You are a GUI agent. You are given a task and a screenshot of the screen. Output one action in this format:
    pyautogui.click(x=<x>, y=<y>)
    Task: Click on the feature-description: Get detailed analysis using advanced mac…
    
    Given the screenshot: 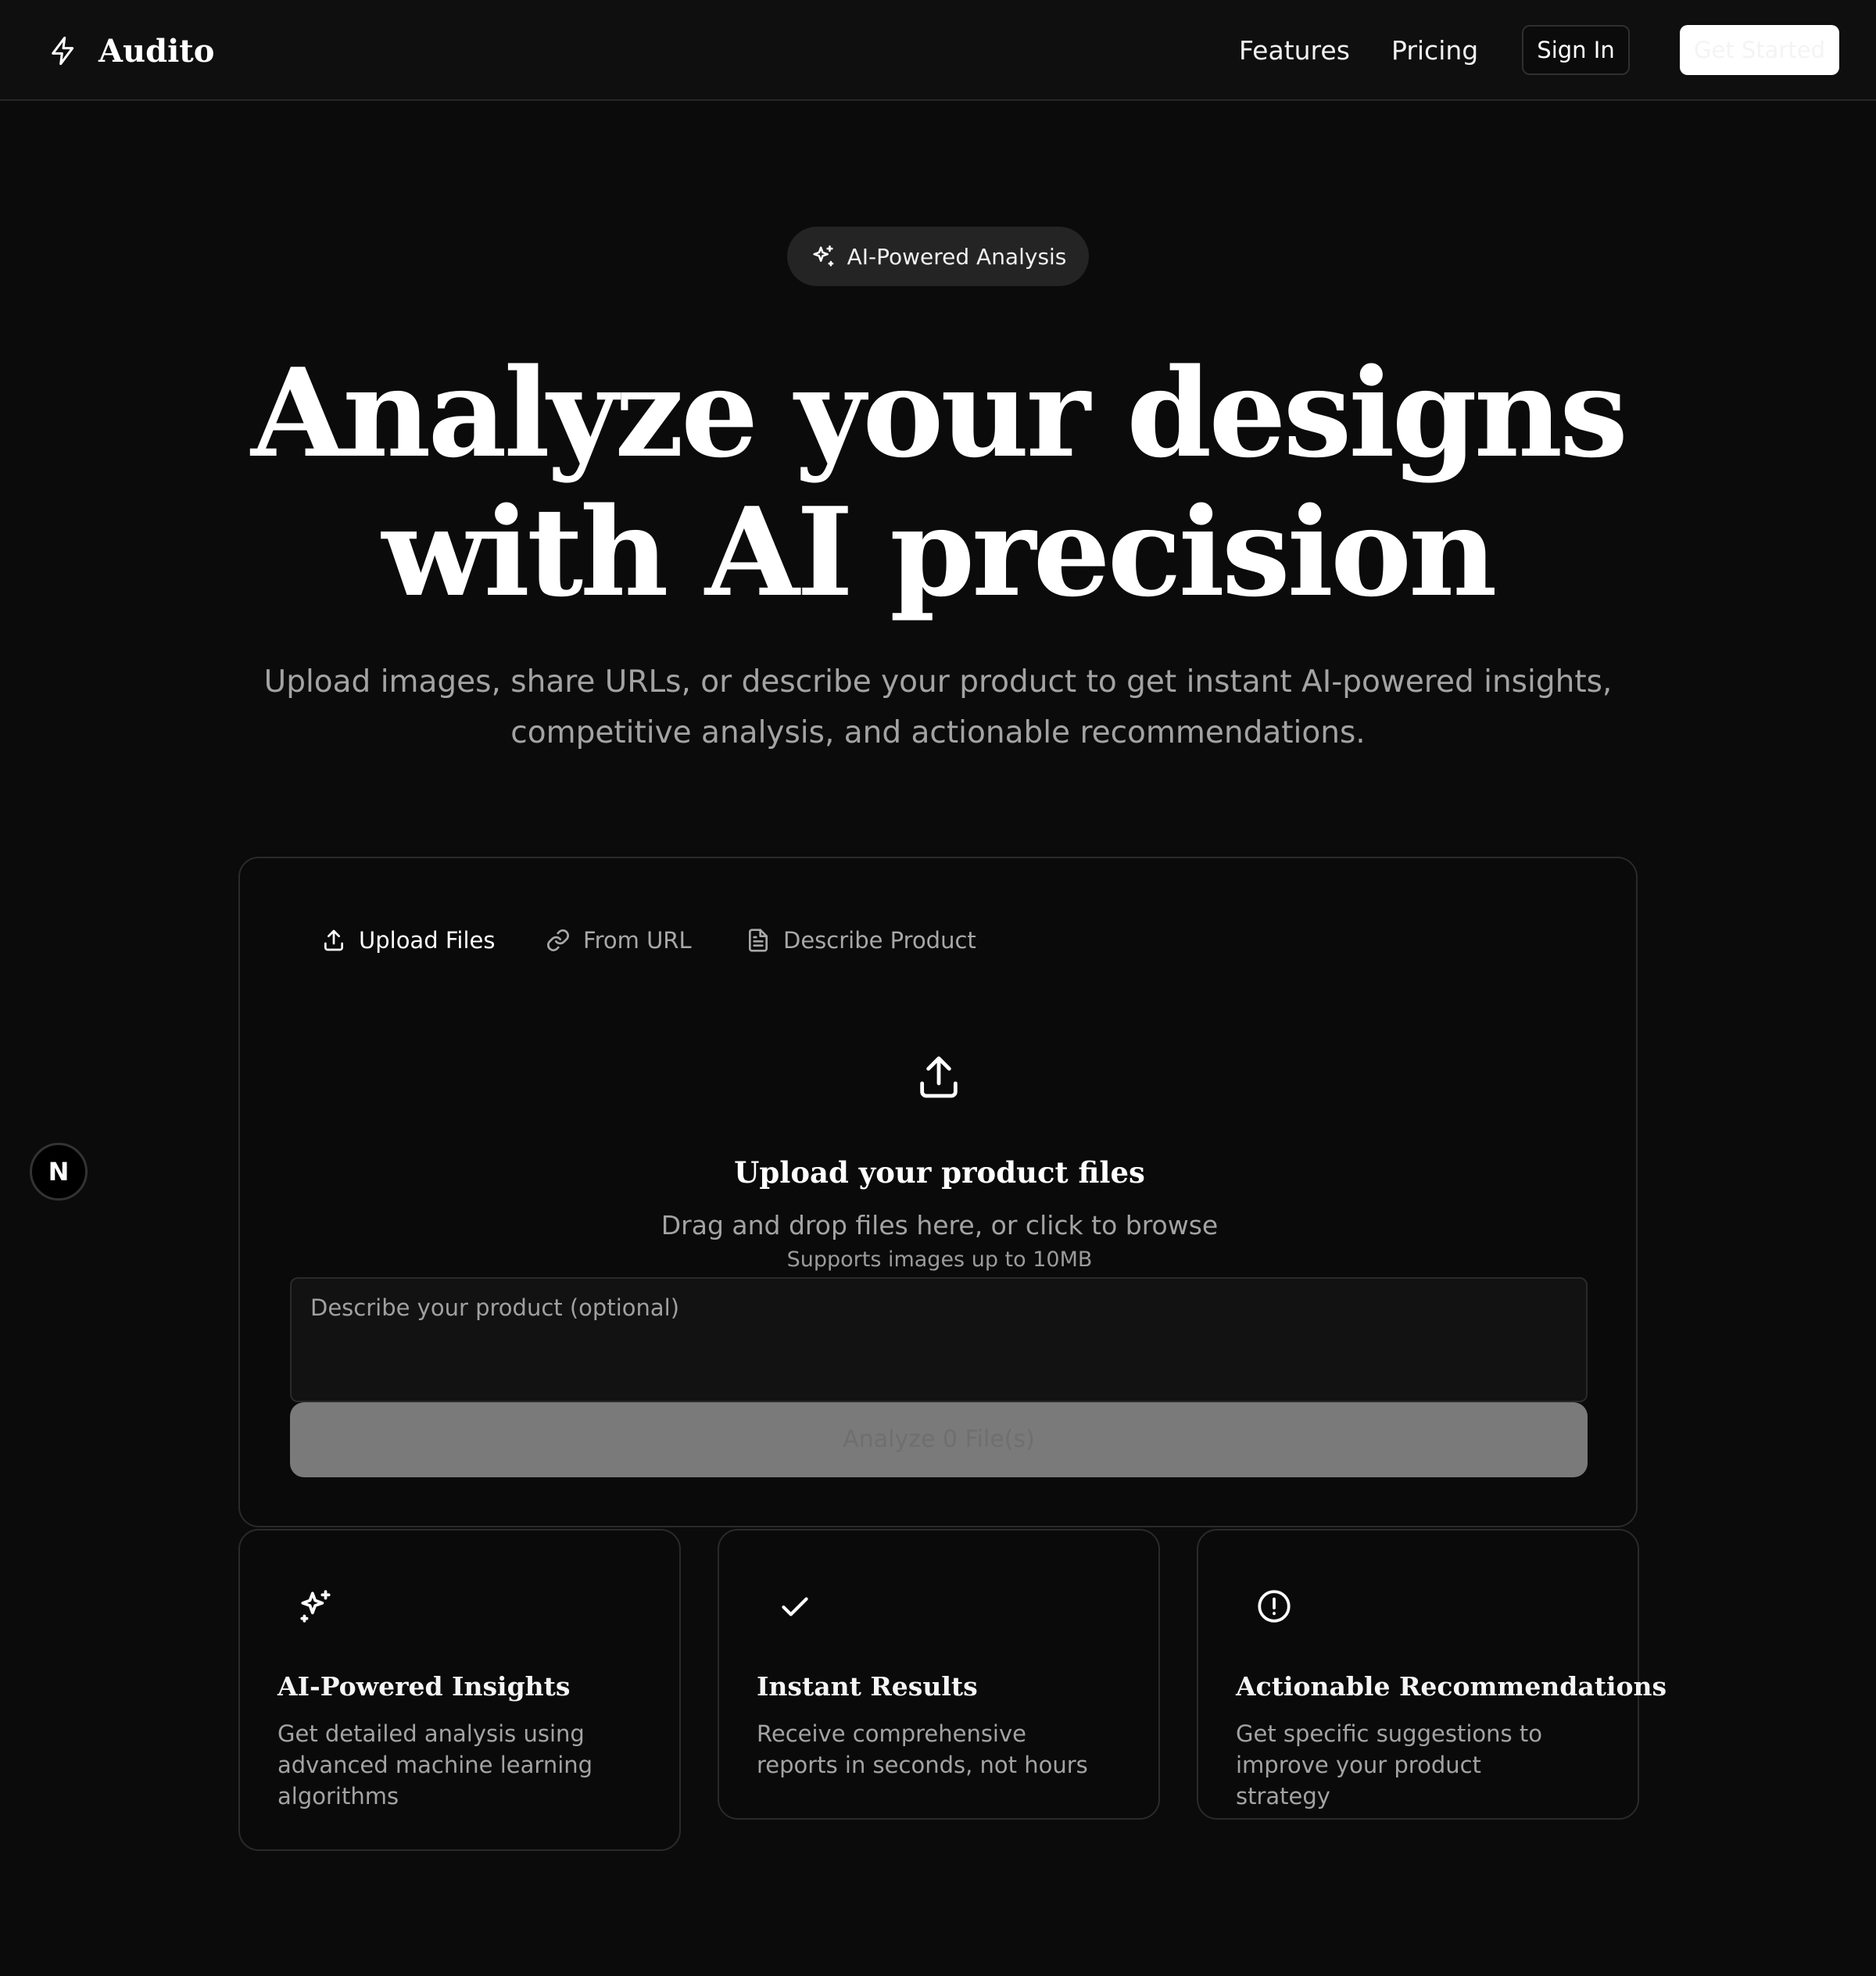 What is the action you would take?
    pyautogui.click(x=435, y=1765)
    